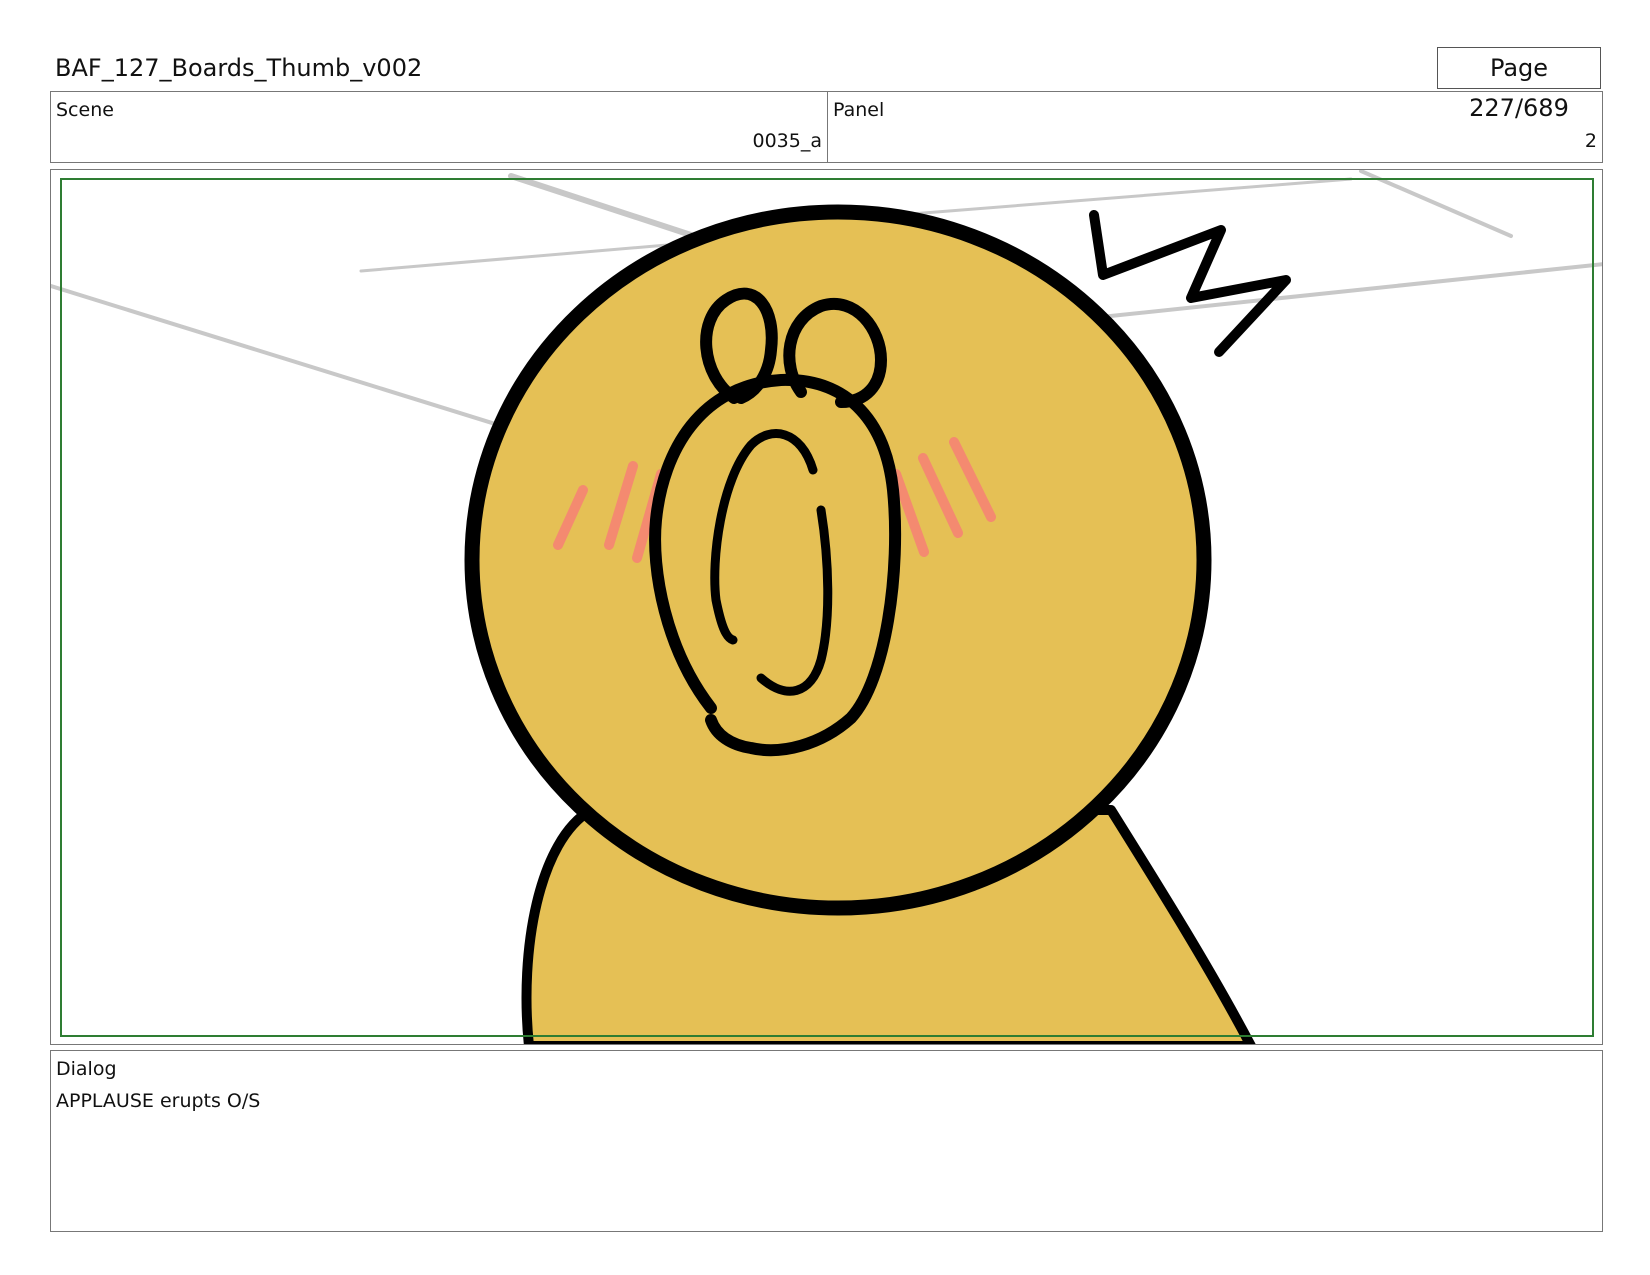 The width and height of the screenshot is (1650, 1275). Describe the element at coordinates (826, 1141) in the screenshot. I see `dialog-box: Dialog APPLAUSE erupts O/S` at that location.